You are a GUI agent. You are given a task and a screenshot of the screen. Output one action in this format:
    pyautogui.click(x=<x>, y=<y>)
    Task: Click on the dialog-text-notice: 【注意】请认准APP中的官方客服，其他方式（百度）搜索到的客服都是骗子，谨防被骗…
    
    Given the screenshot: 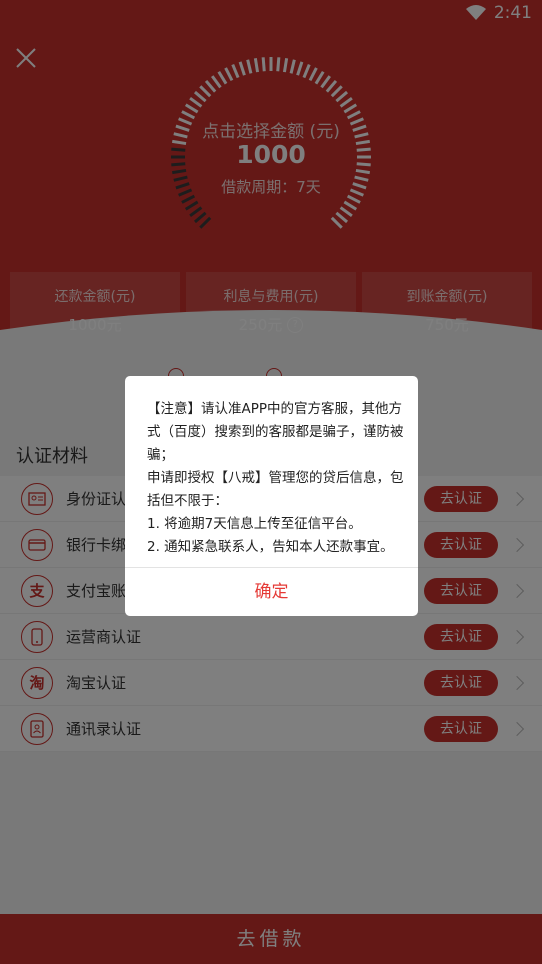 What is the action you would take?
    pyautogui.click(x=275, y=432)
    